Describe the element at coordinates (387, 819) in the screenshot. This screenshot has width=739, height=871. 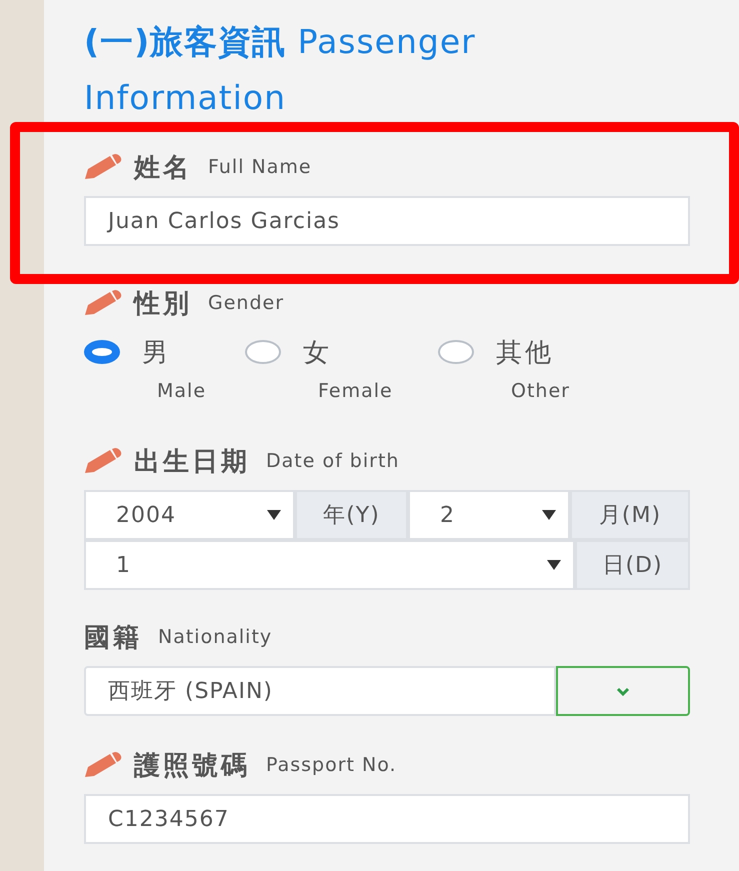
I see `text-field: C1234567` at that location.